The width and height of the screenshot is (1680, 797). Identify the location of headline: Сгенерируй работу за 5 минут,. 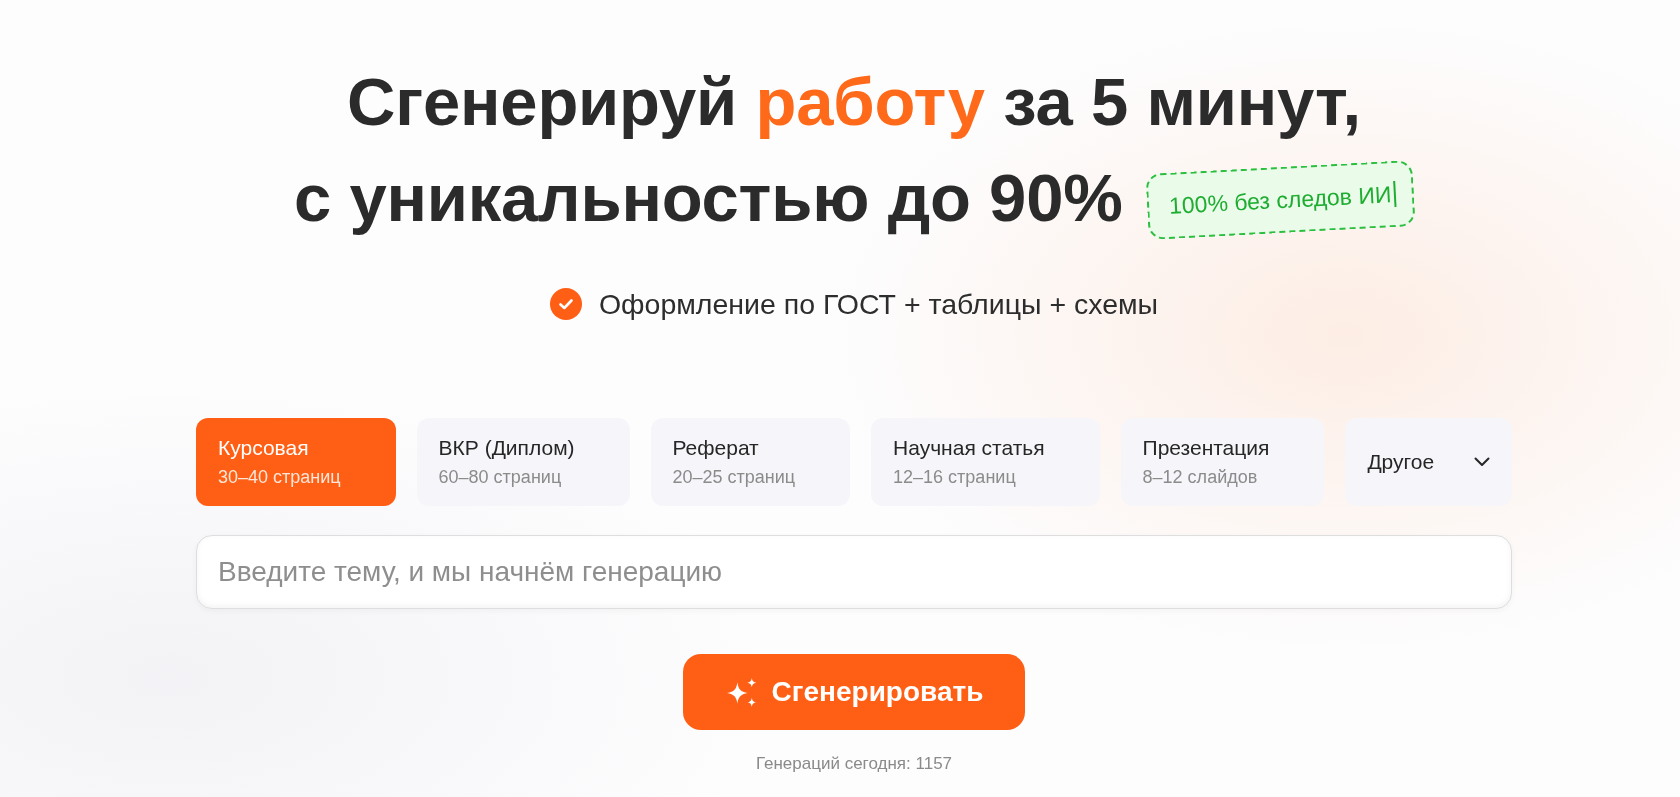
(854, 102).